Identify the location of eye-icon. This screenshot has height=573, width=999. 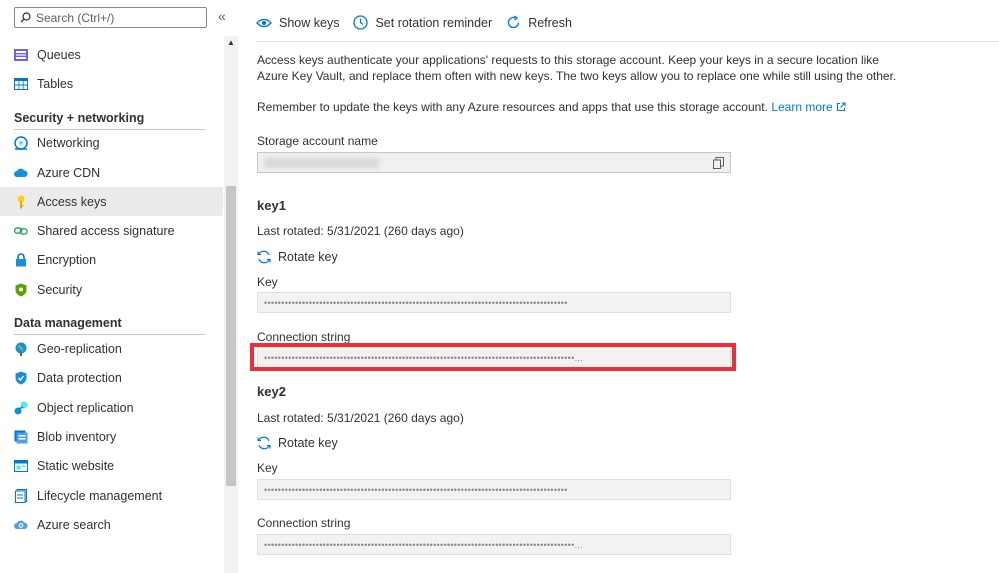
(264, 22).